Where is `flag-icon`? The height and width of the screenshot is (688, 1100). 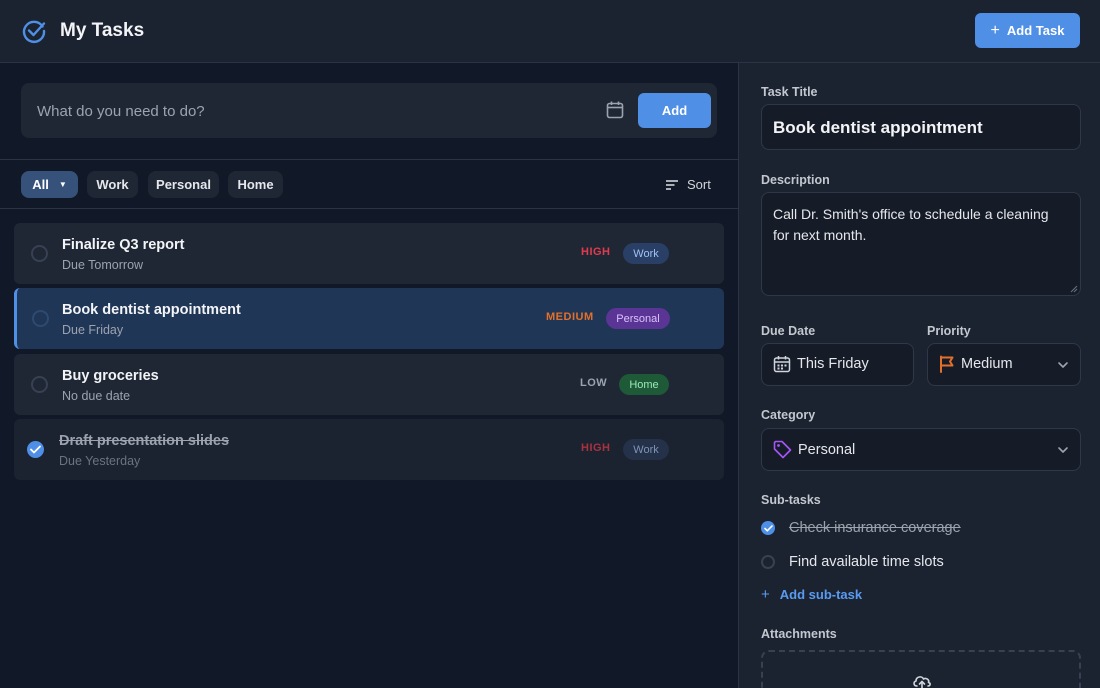
flag-icon is located at coordinates (947, 364).